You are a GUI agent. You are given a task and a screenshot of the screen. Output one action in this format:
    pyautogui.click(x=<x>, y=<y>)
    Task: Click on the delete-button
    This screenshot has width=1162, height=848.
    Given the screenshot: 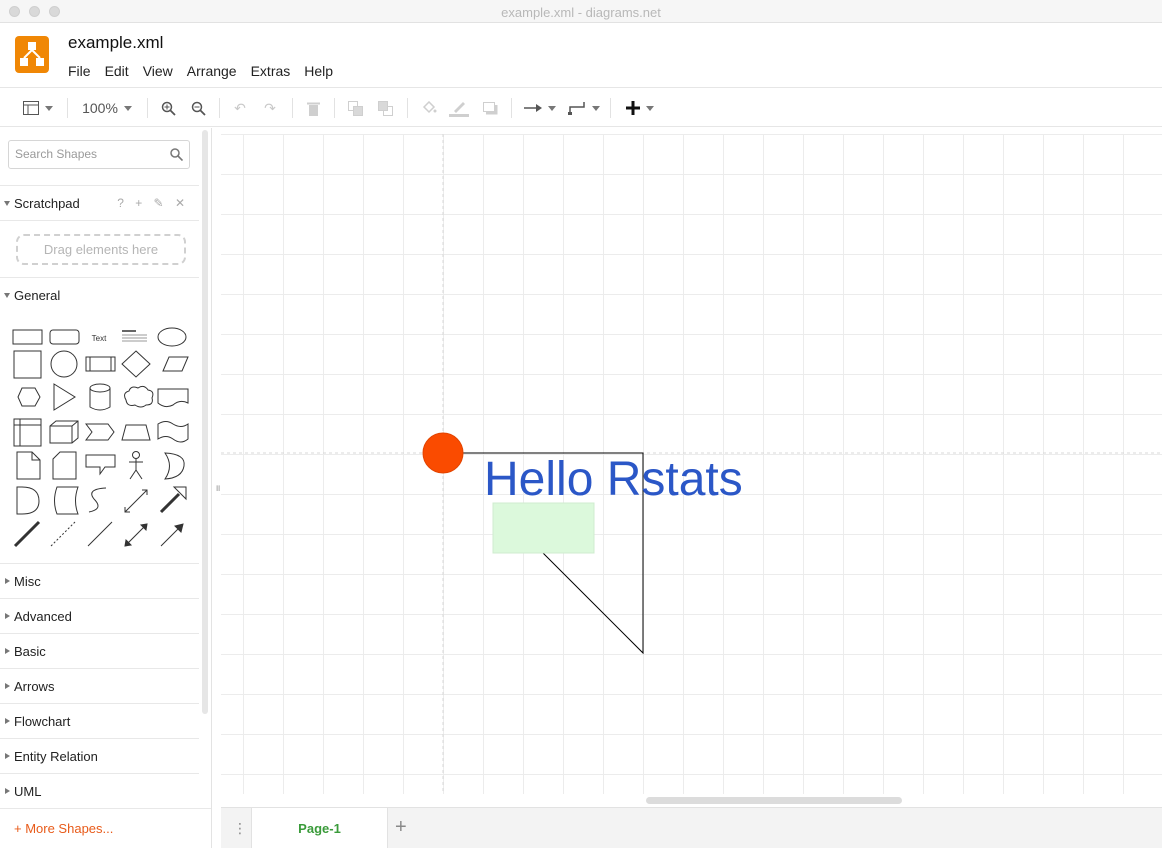 What is the action you would take?
    pyautogui.click(x=313, y=108)
    